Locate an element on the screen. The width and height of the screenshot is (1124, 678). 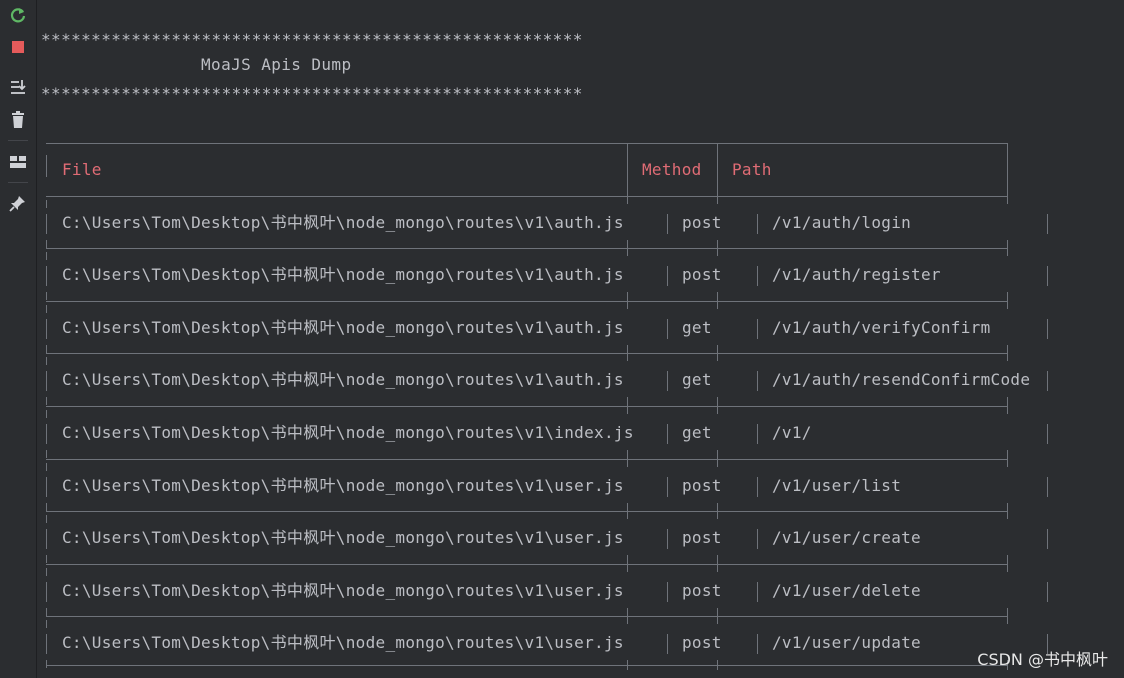
column-header-method: Method is located at coordinates (672, 169).